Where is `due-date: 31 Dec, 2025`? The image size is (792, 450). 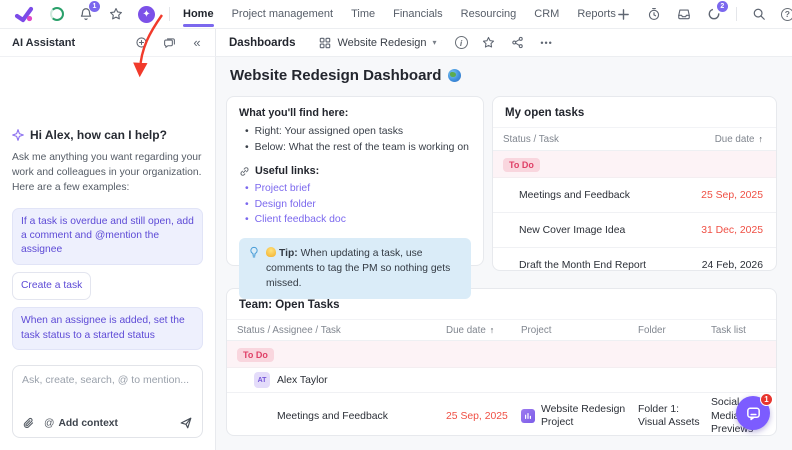 due-date: 31 Dec, 2025 is located at coordinates (732, 230).